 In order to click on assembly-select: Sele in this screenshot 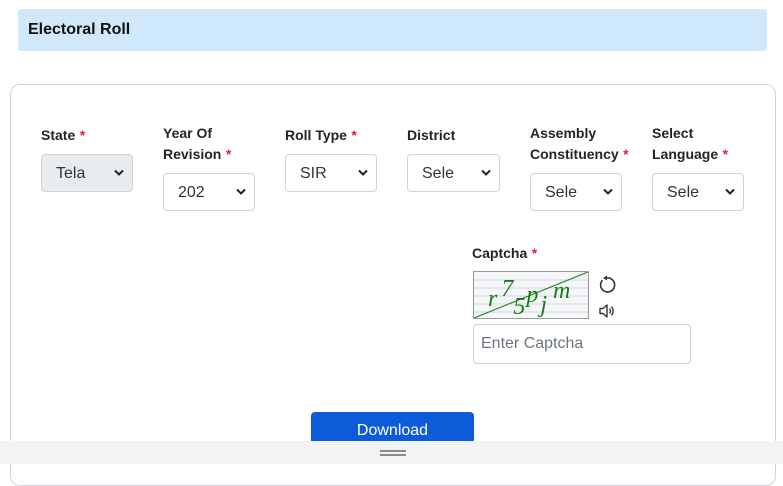, I will do `click(576, 192)`.